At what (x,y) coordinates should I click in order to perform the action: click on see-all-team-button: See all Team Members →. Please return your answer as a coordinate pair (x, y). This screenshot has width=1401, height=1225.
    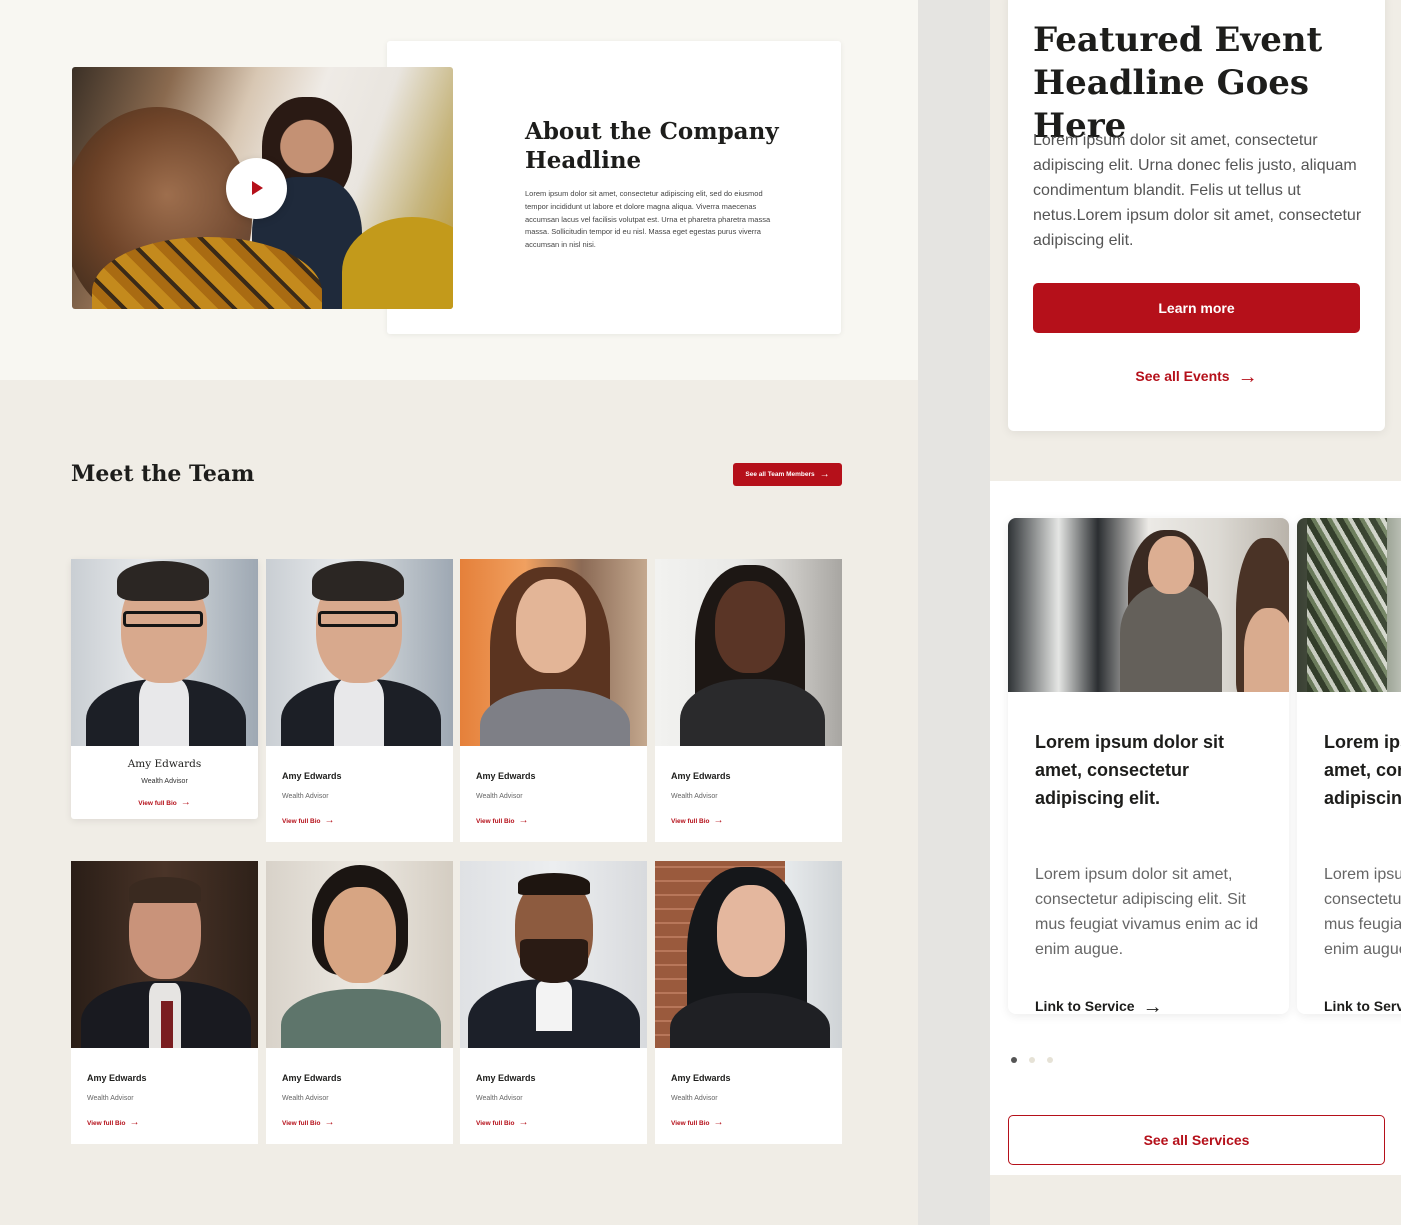
    Looking at the image, I should click on (787, 474).